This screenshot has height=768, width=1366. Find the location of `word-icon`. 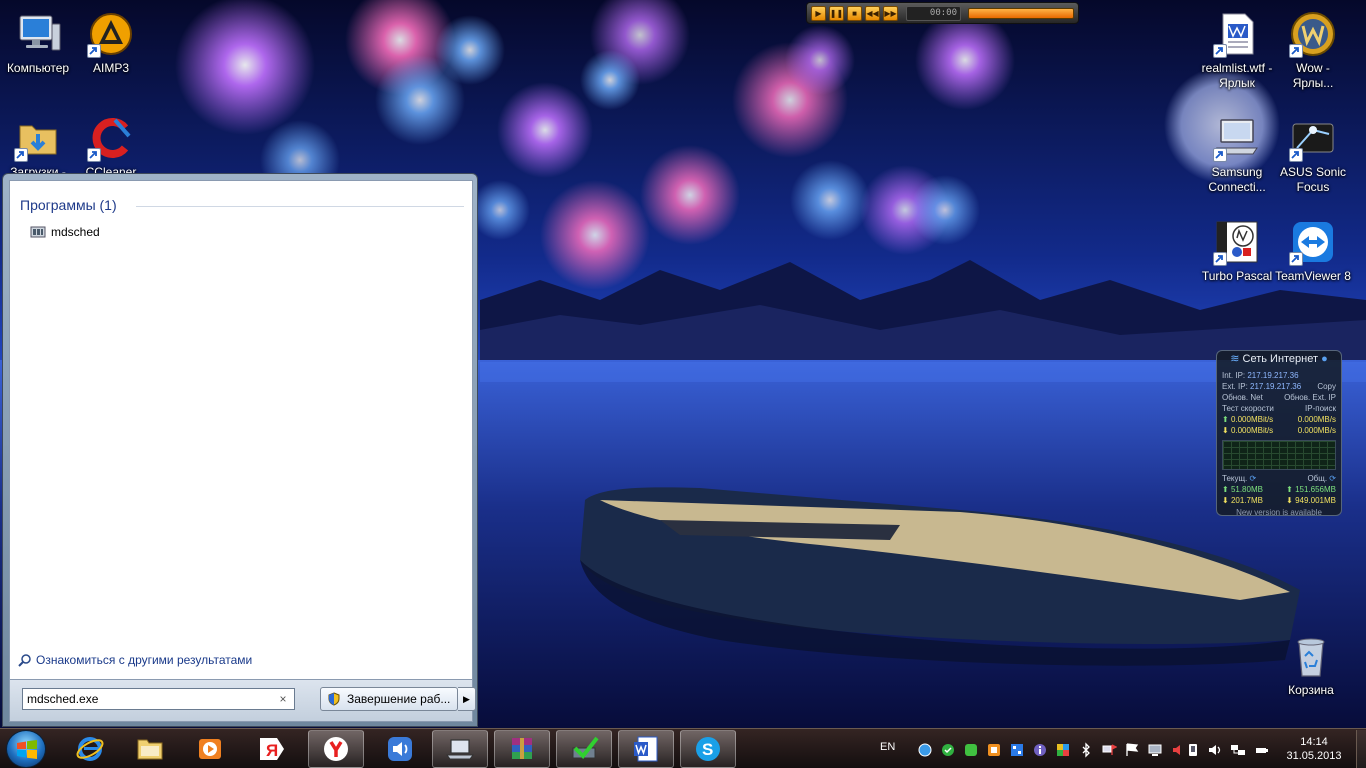

word-icon is located at coordinates (646, 749).